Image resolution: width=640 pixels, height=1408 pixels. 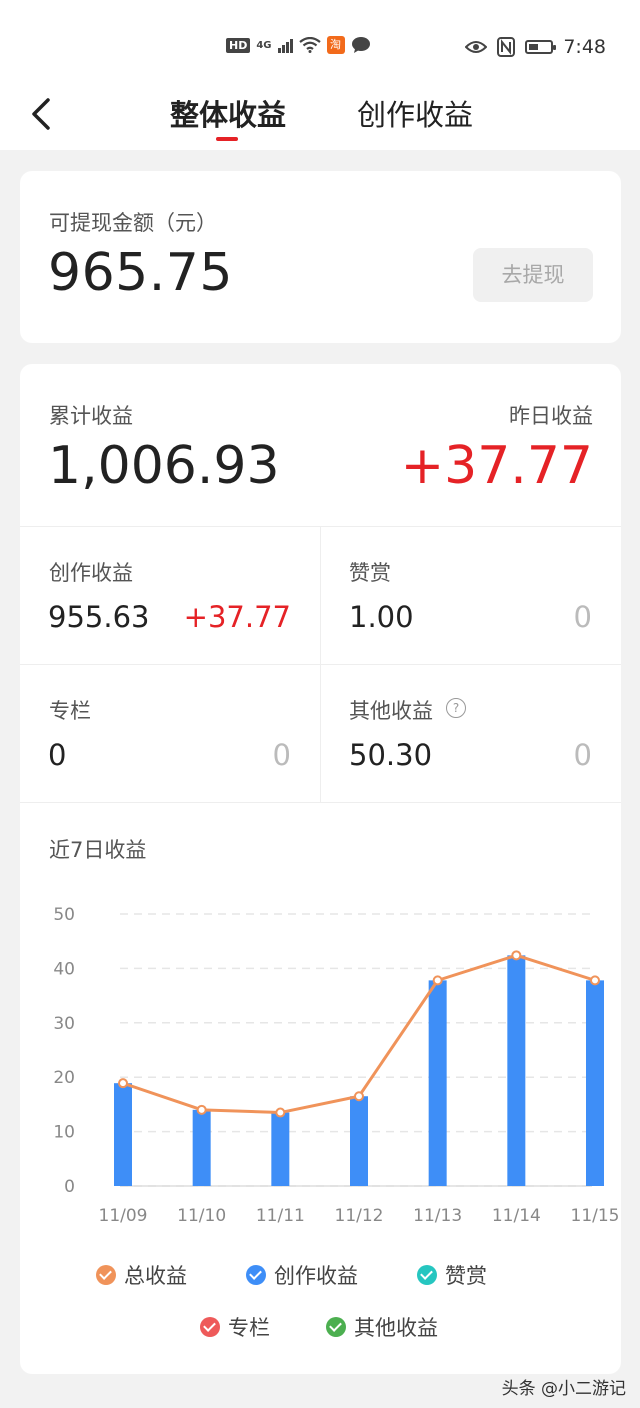 What do you see at coordinates (476, 47) in the screenshot?
I see `eye-icon` at bounding box center [476, 47].